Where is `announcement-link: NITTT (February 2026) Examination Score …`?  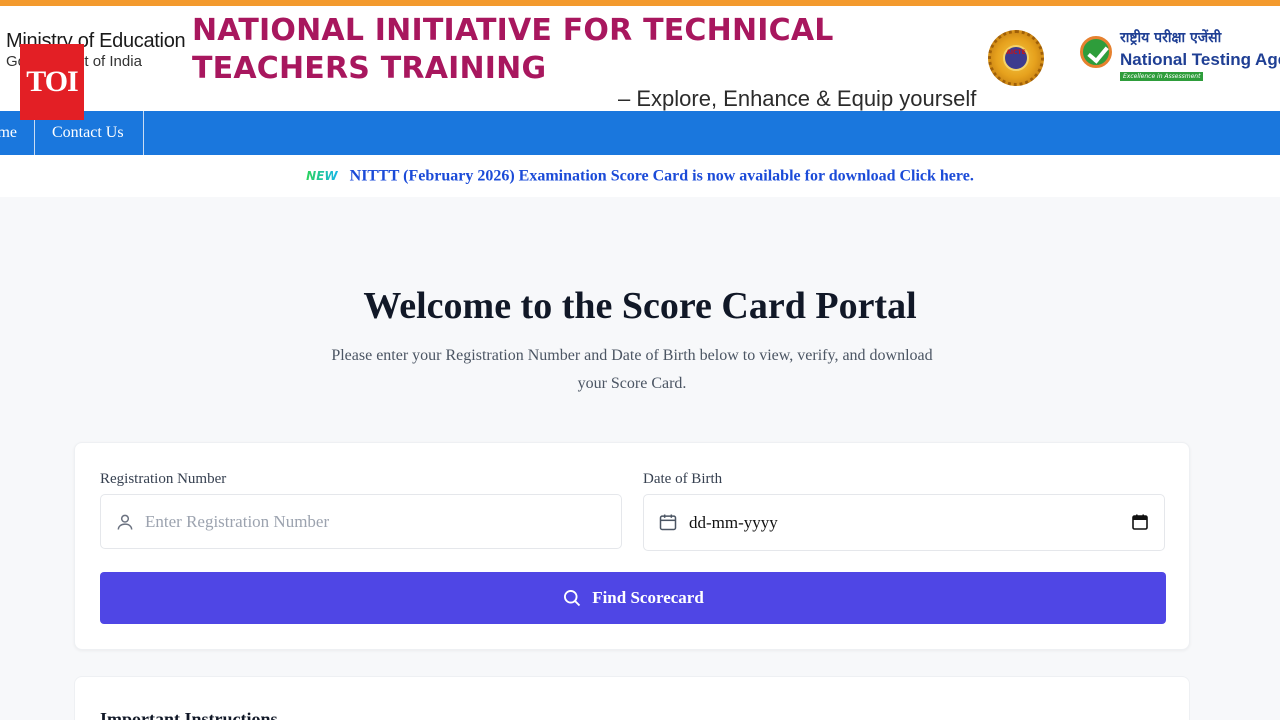 announcement-link: NITTT (February 2026) Examination Score … is located at coordinates (662, 175).